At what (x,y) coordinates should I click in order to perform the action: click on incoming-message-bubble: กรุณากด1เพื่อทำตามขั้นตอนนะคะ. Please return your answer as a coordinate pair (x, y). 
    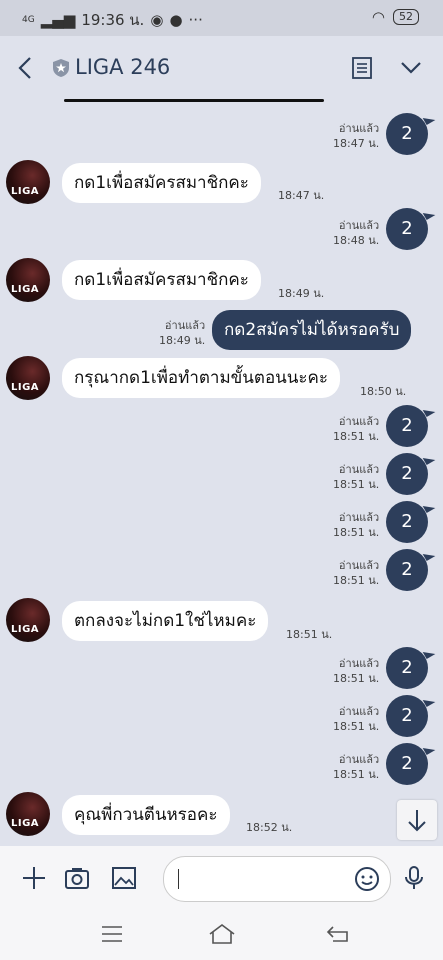
    Looking at the image, I should click on (201, 378).